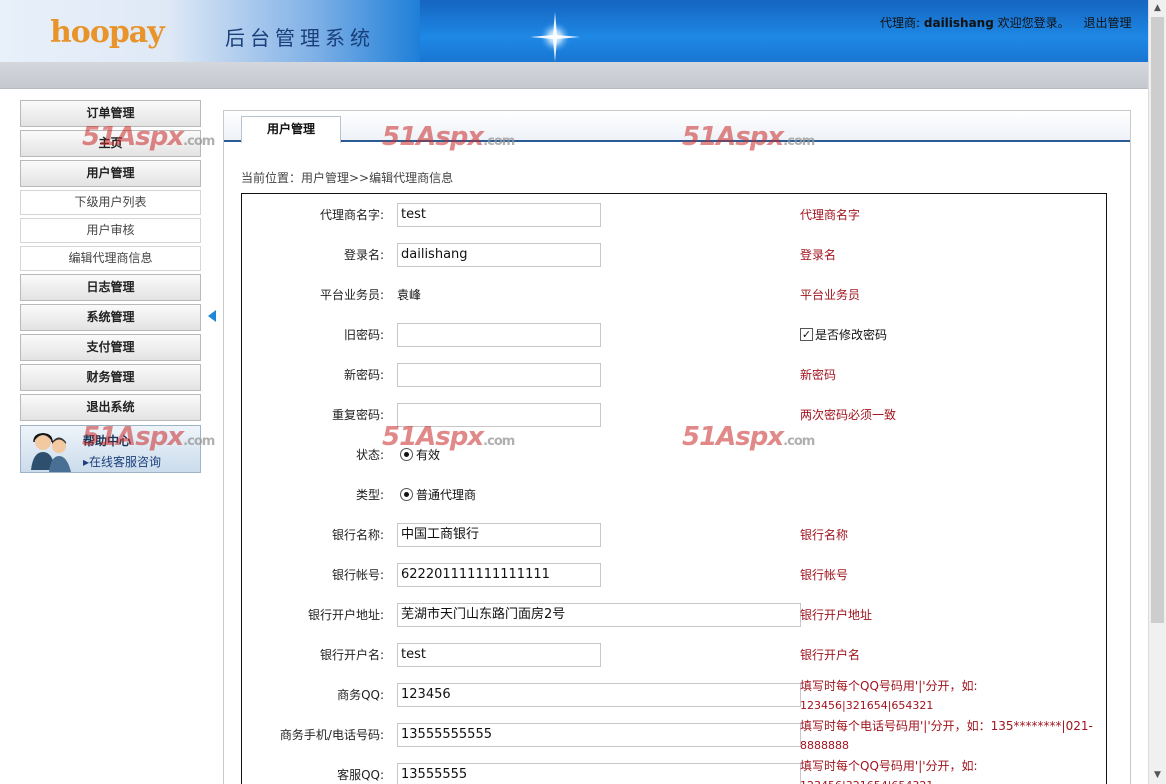 The width and height of the screenshot is (1166, 784). Describe the element at coordinates (210, 31) in the screenshot. I see `logo-area: hoopay 后台管理系统` at that location.